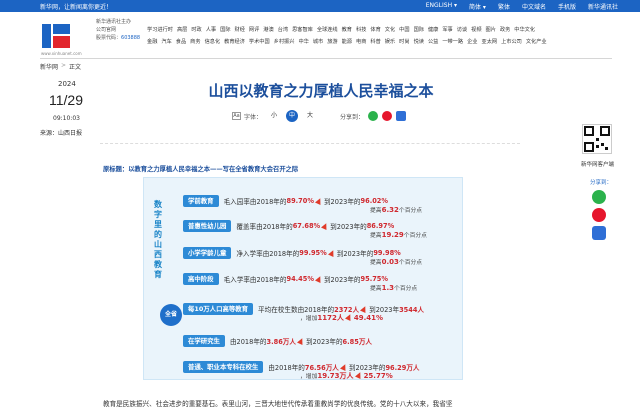 The image size is (640, 415). What do you see at coordinates (160, 29) in the screenshot?
I see `nav-item: 学习进行时` at bounding box center [160, 29].